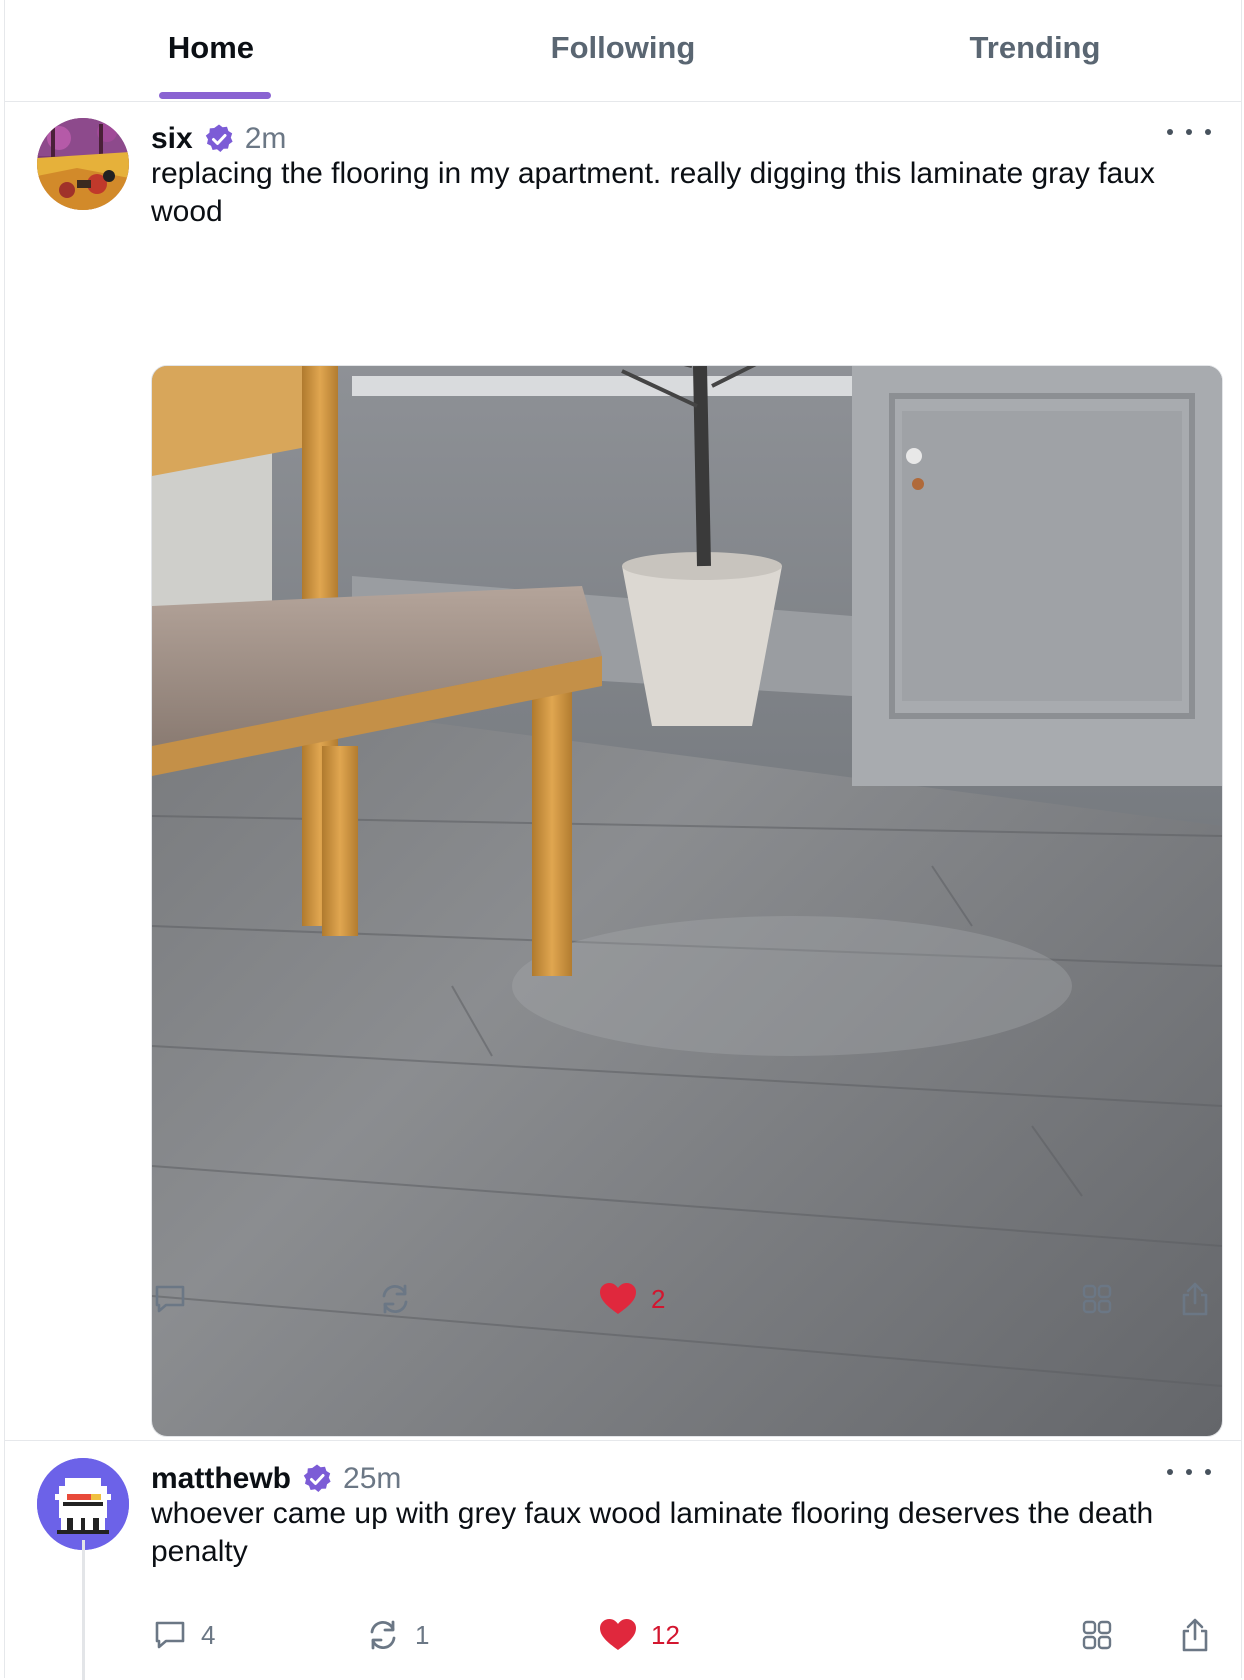  I want to click on post-header: matthewb 25m, so click(276, 1479).